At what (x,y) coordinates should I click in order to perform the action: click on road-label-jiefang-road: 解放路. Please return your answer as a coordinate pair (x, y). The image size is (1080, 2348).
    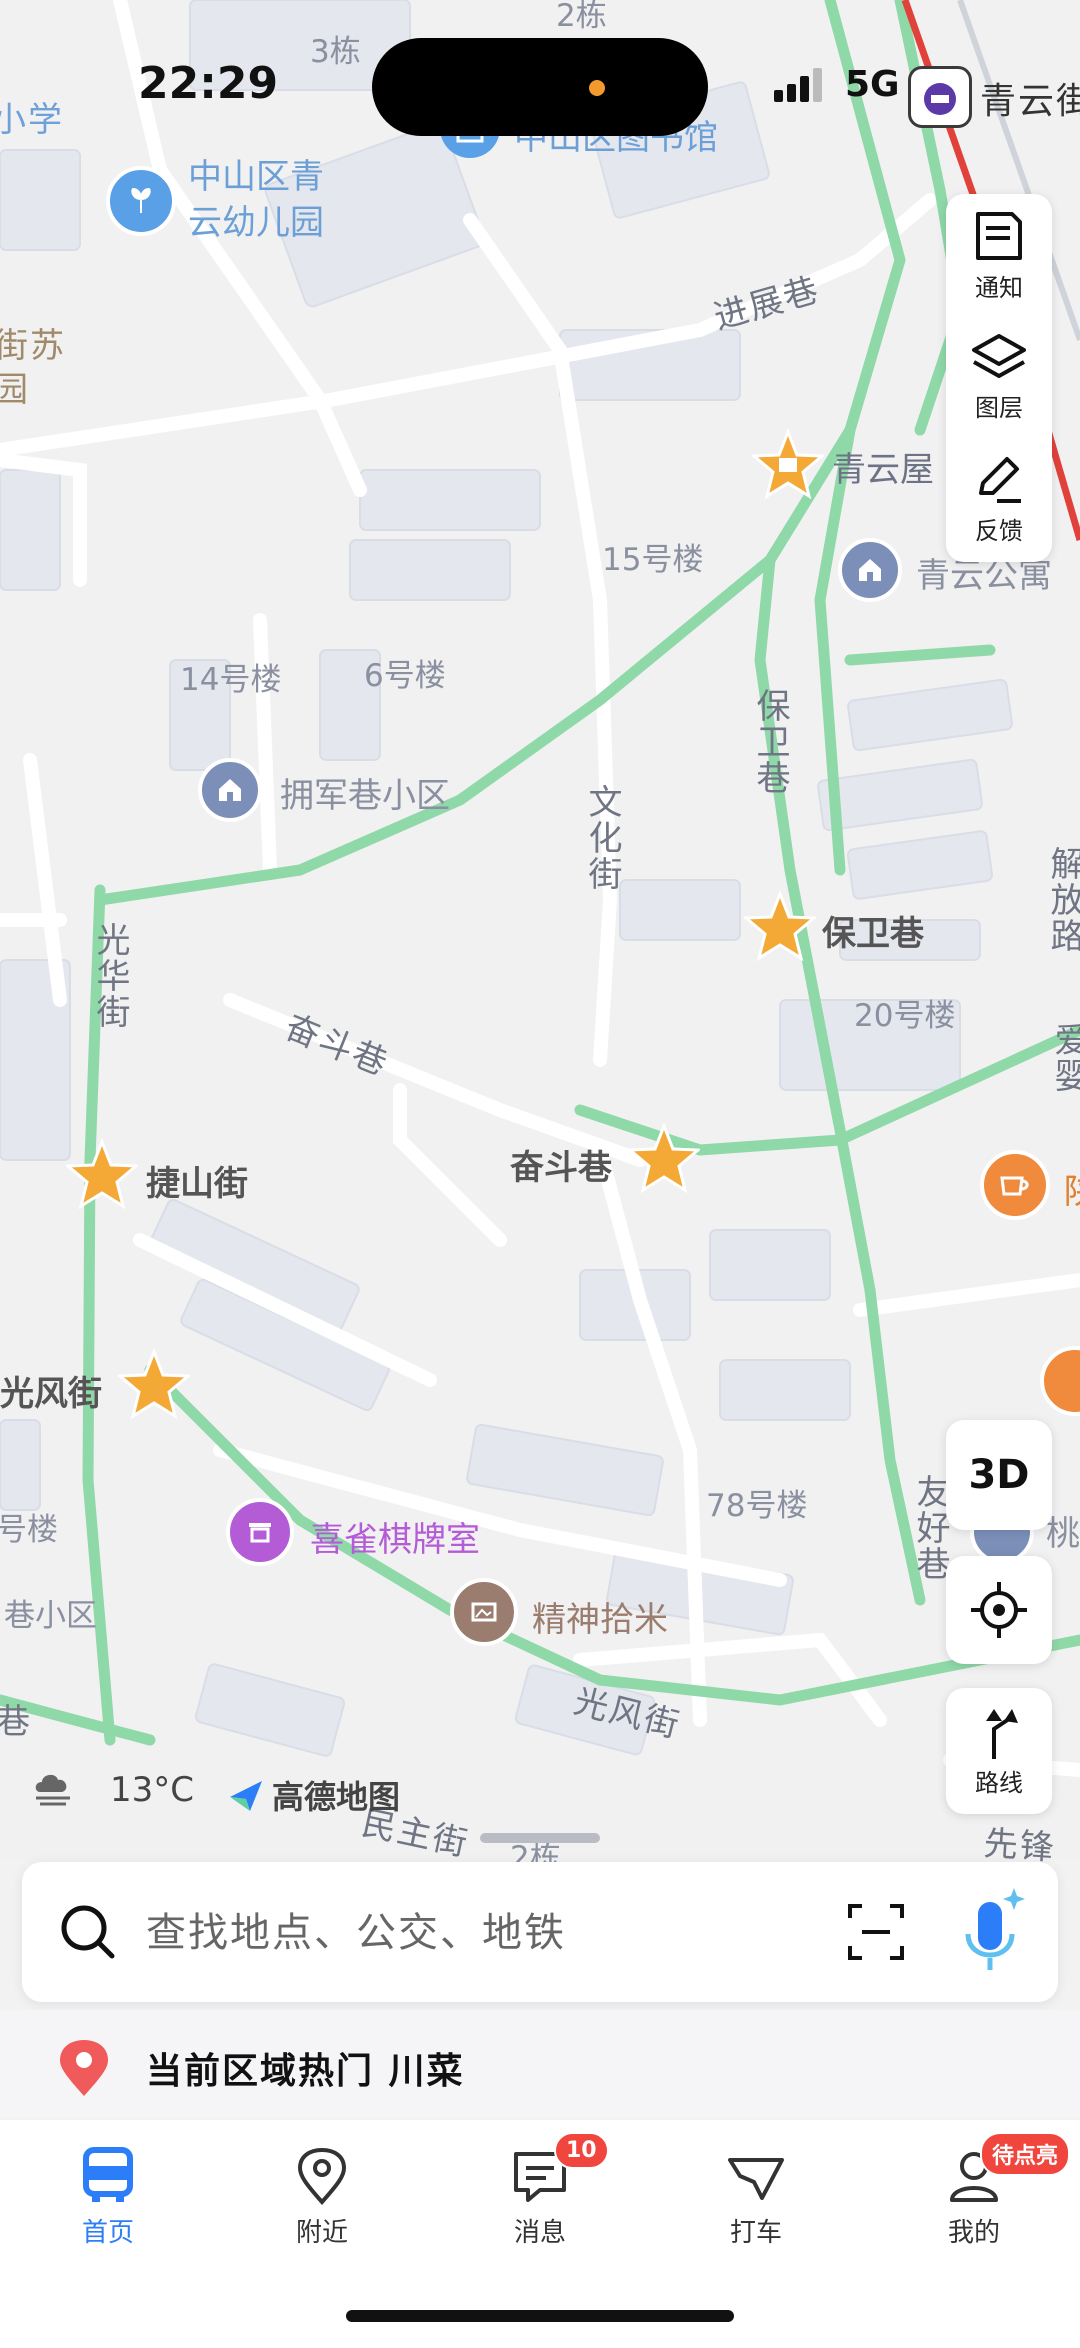
    Looking at the image, I should click on (1062, 900).